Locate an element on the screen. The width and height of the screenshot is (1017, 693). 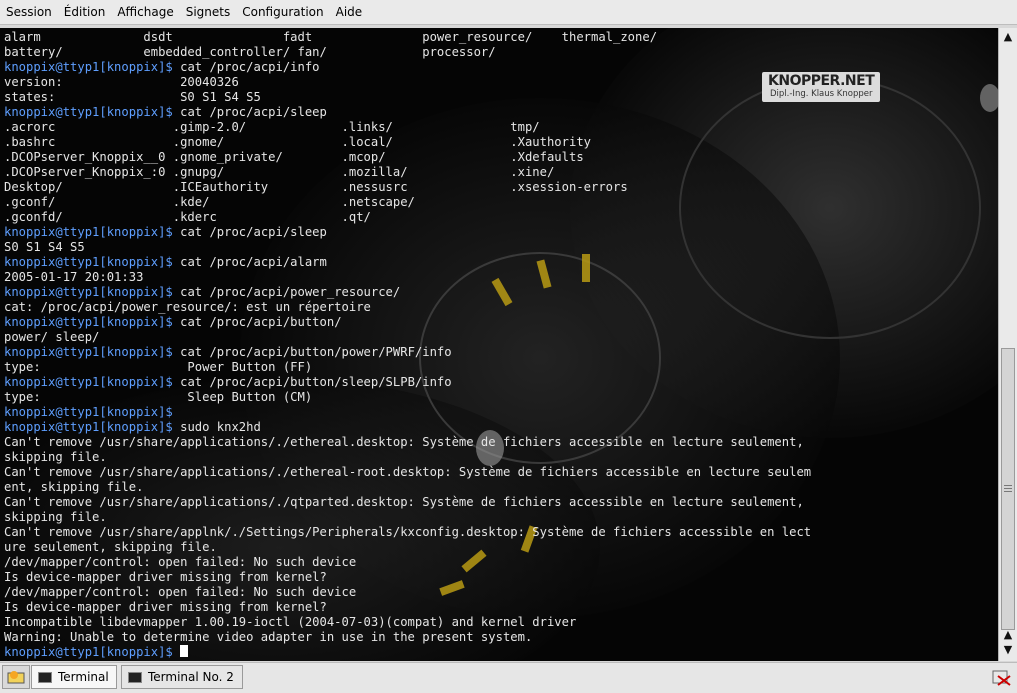
output-text: S0 S1 S4 S5 is located at coordinates (44, 247).